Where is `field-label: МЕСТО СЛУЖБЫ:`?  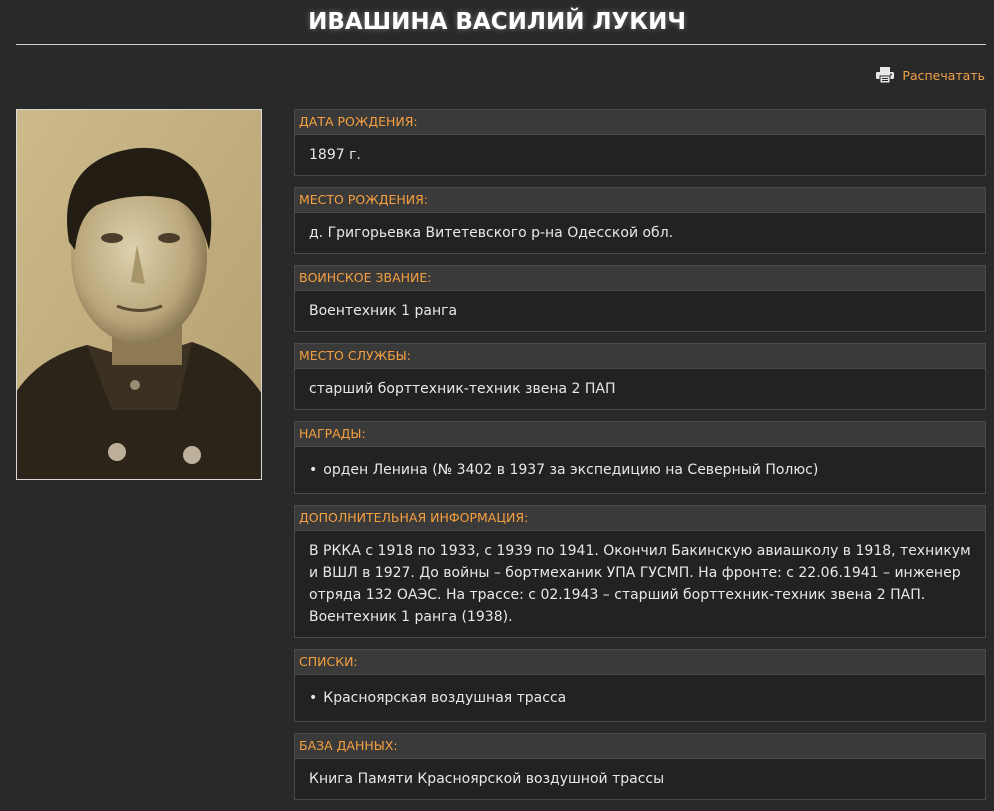 field-label: МЕСТО СЛУЖБЫ: is located at coordinates (640, 356).